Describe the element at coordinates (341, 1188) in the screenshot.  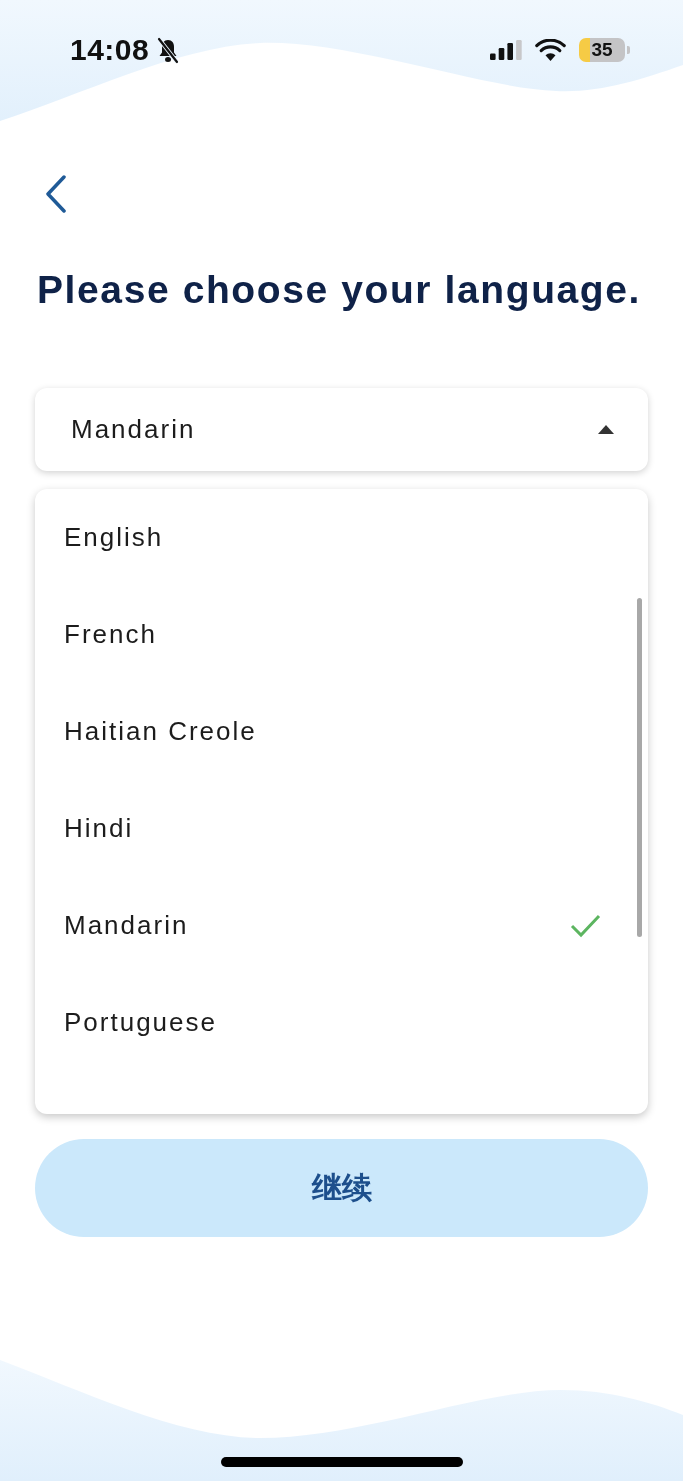
I see `continue-button: 继续` at that location.